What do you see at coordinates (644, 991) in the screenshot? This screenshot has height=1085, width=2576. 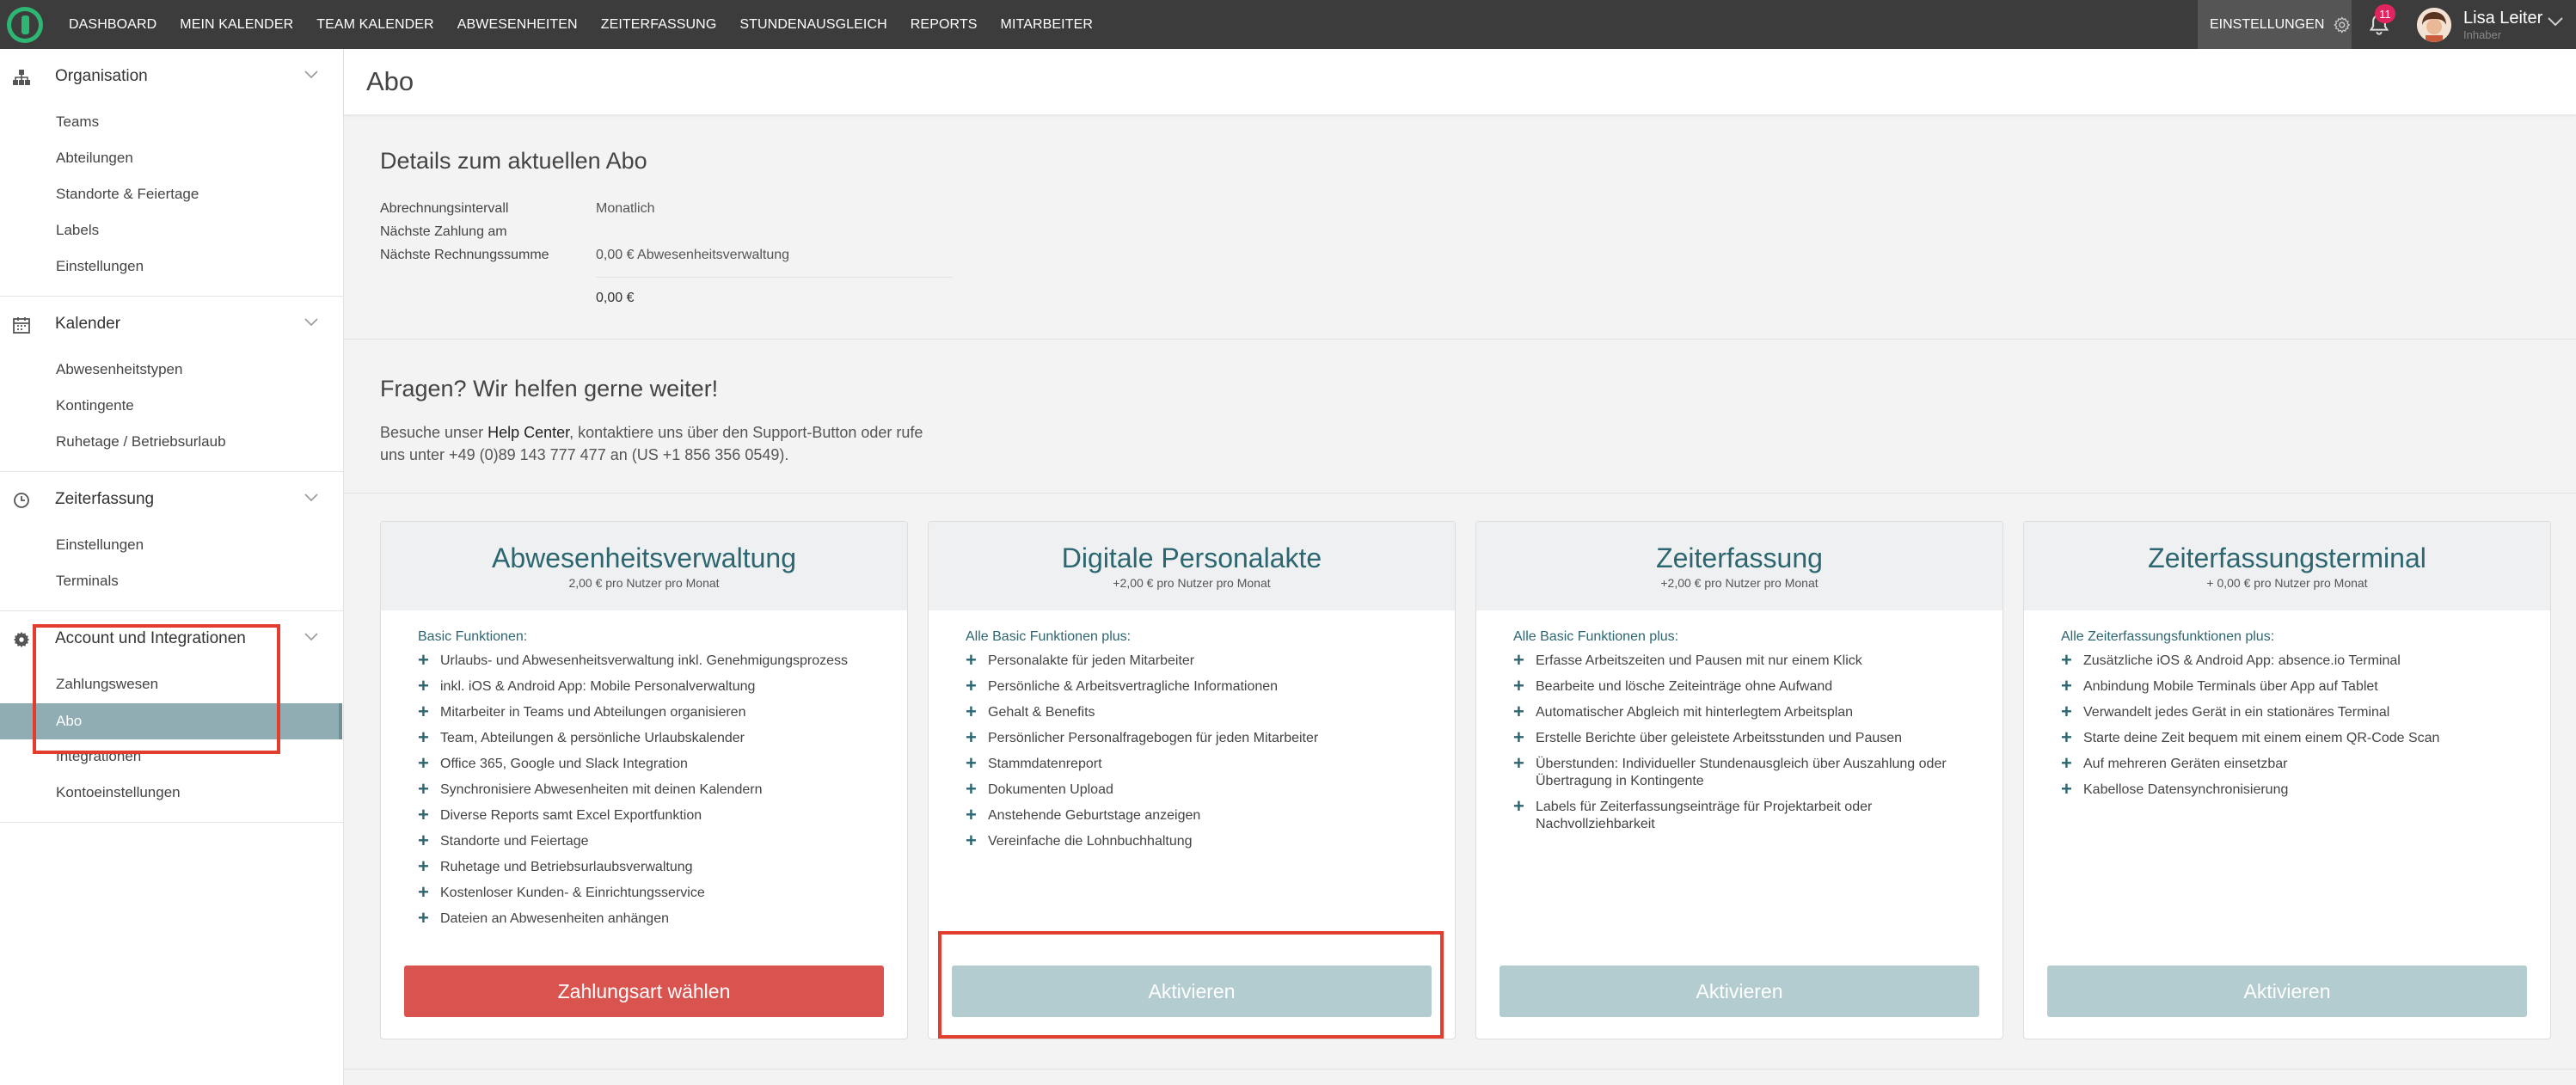 I see `choose-payment-button: Zahlungsart wählen` at bounding box center [644, 991].